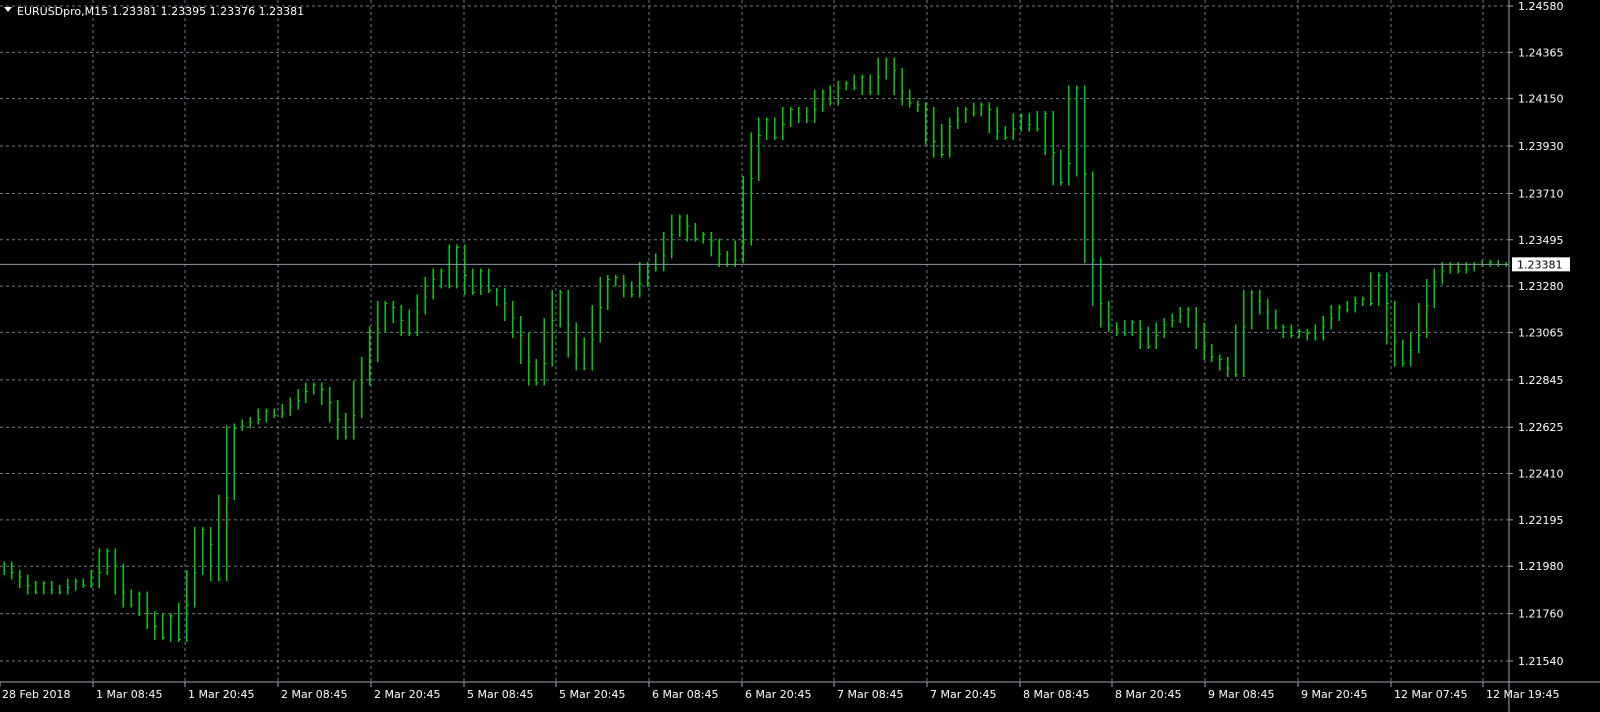  I want to click on y-axis-label: 1.23495, so click(1541, 240).